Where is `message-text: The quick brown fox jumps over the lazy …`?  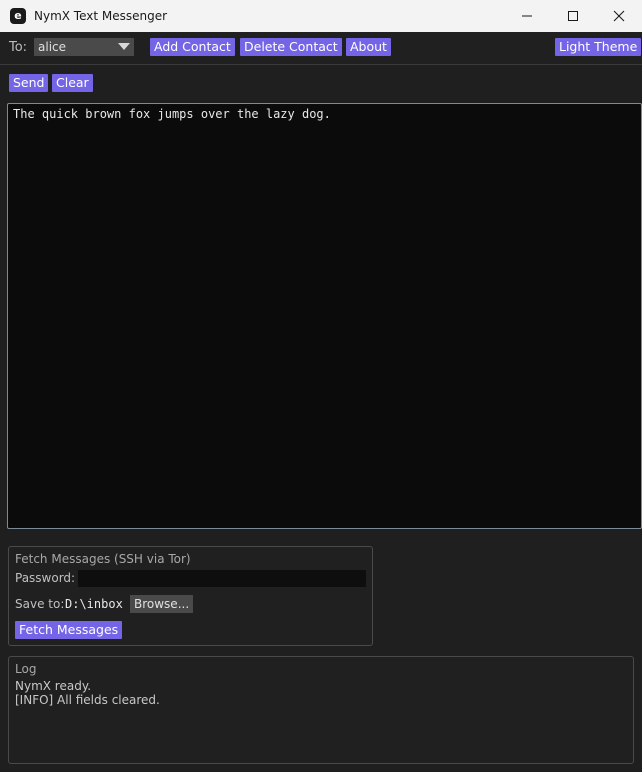
message-text: The quick brown fox jumps over the lazy … is located at coordinates (172, 114).